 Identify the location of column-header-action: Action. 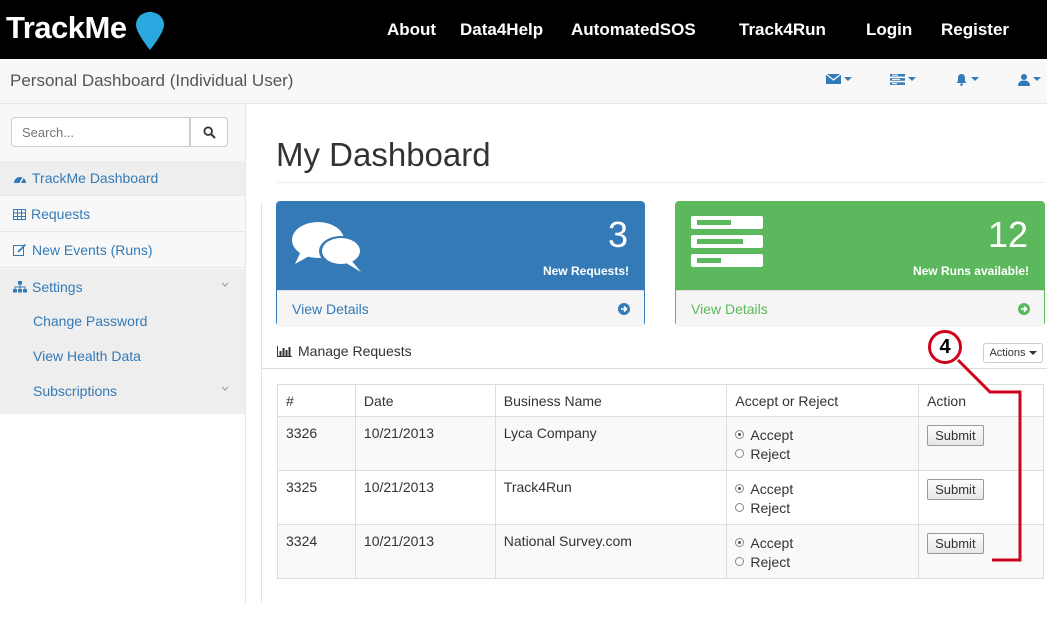
(981, 400).